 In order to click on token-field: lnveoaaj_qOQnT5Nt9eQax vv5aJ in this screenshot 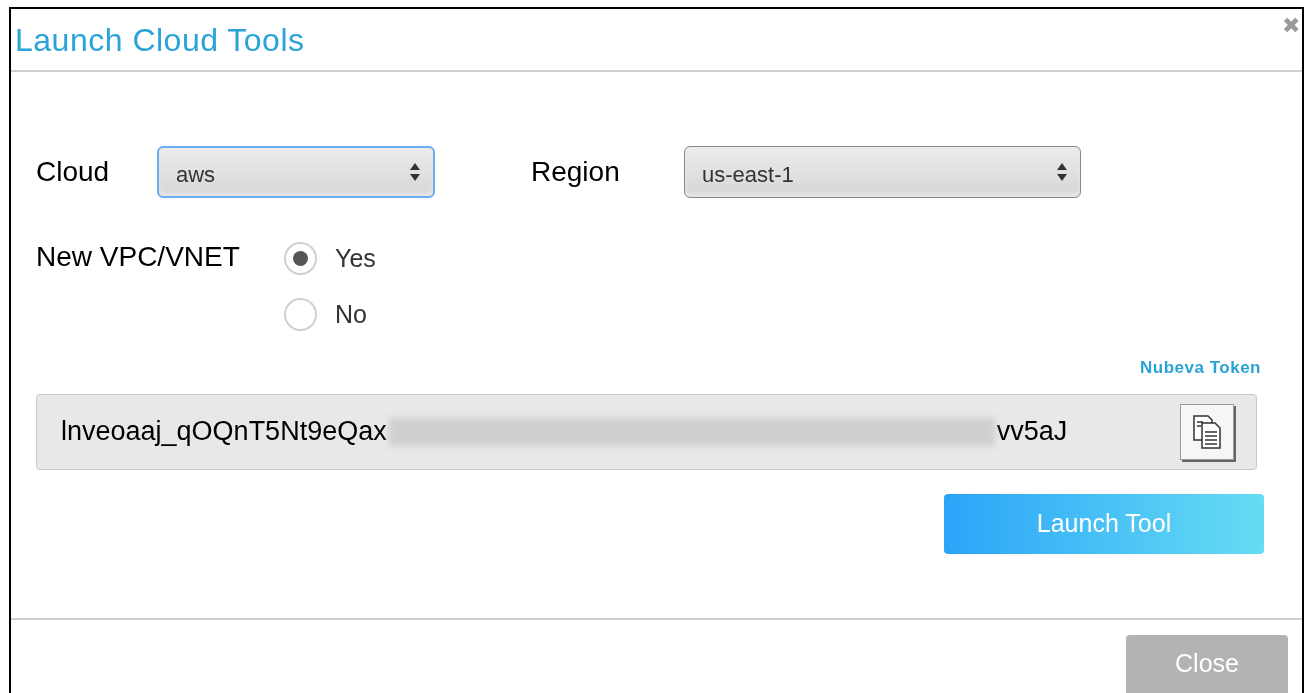, I will do `click(646, 431)`.